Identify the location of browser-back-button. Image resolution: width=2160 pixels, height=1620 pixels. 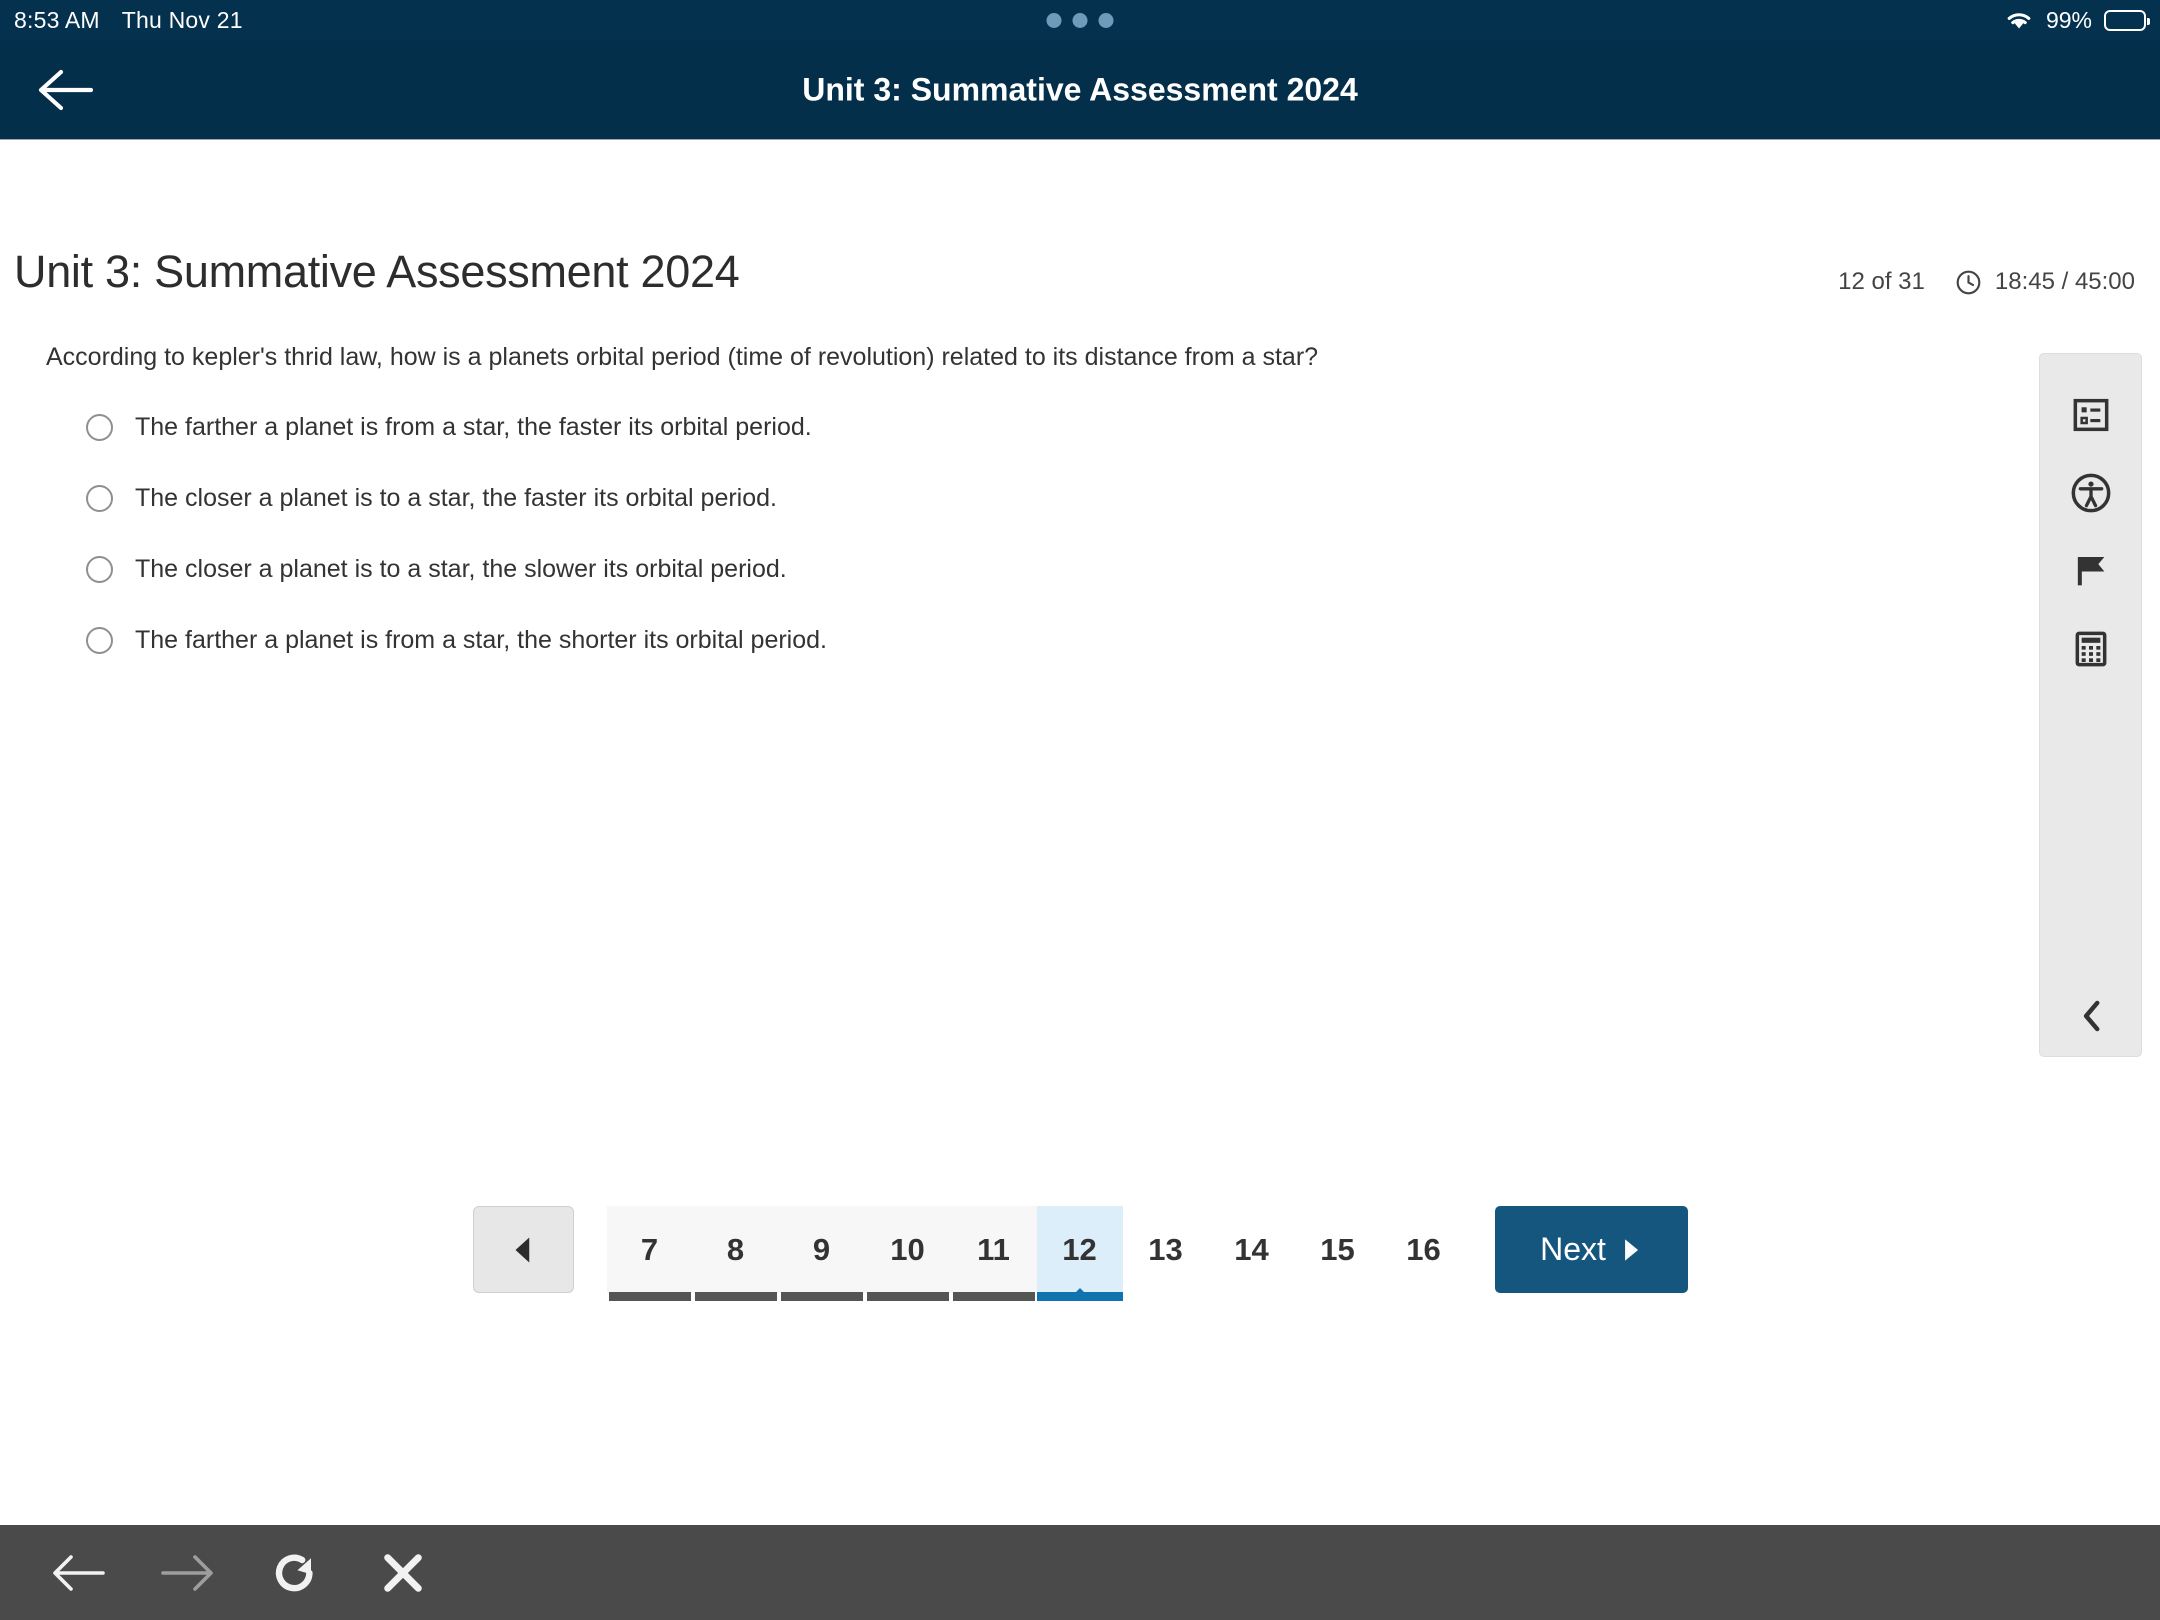
(79, 1573).